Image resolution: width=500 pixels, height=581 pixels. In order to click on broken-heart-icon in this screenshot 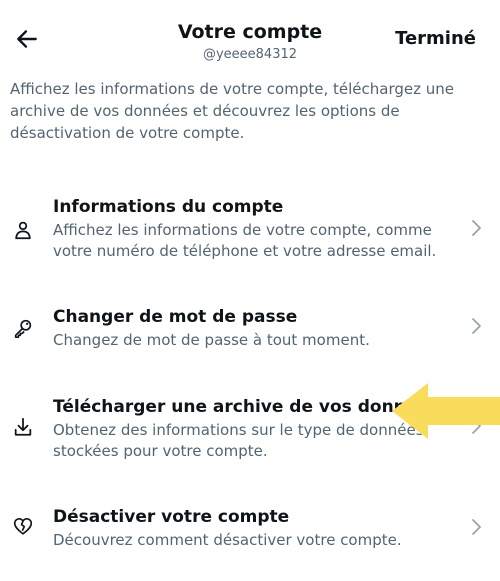, I will do `click(23, 526)`.